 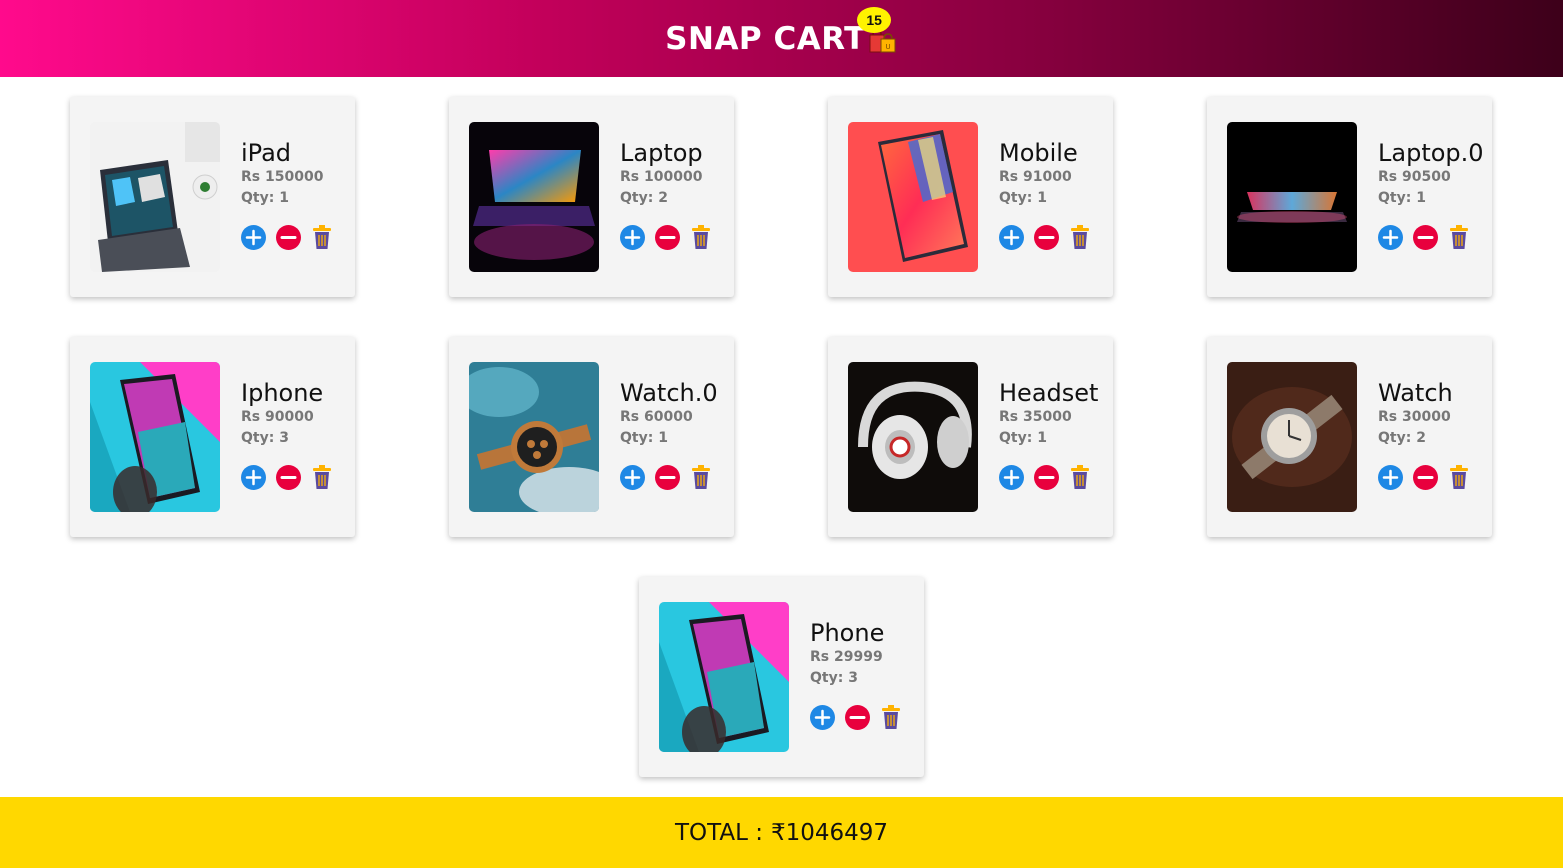 What do you see at coordinates (1035, 177) in the screenshot?
I see `product-price: Rs 91000` at bounding box center [1035, 177].